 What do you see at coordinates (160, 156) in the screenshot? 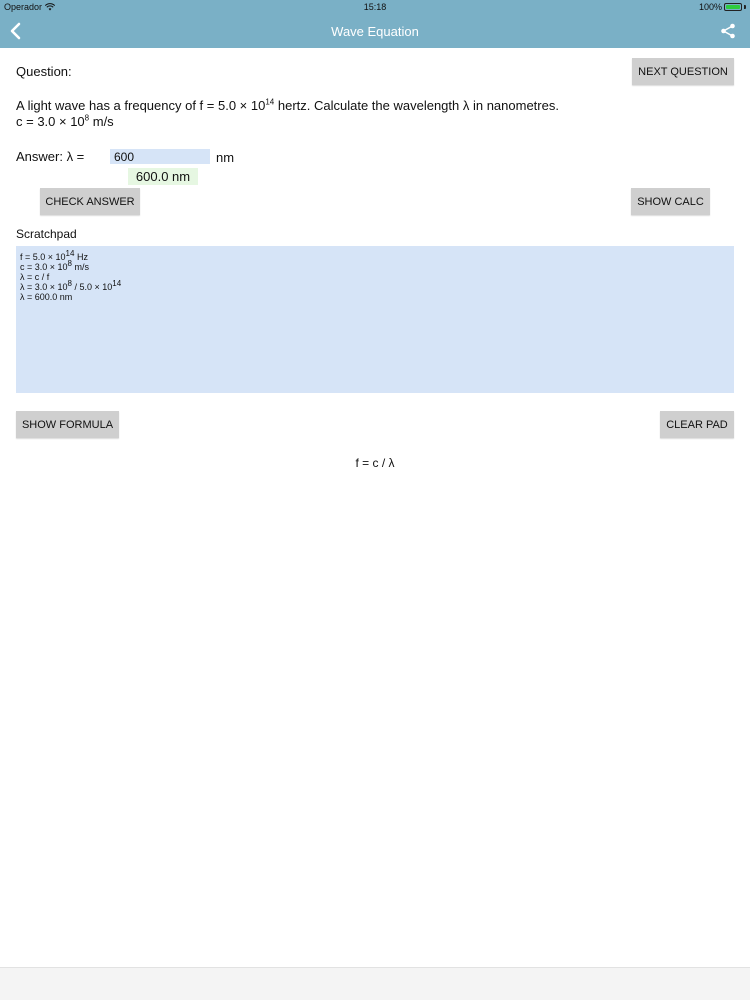
I see `answer-input` at bounding box center [160, 156].